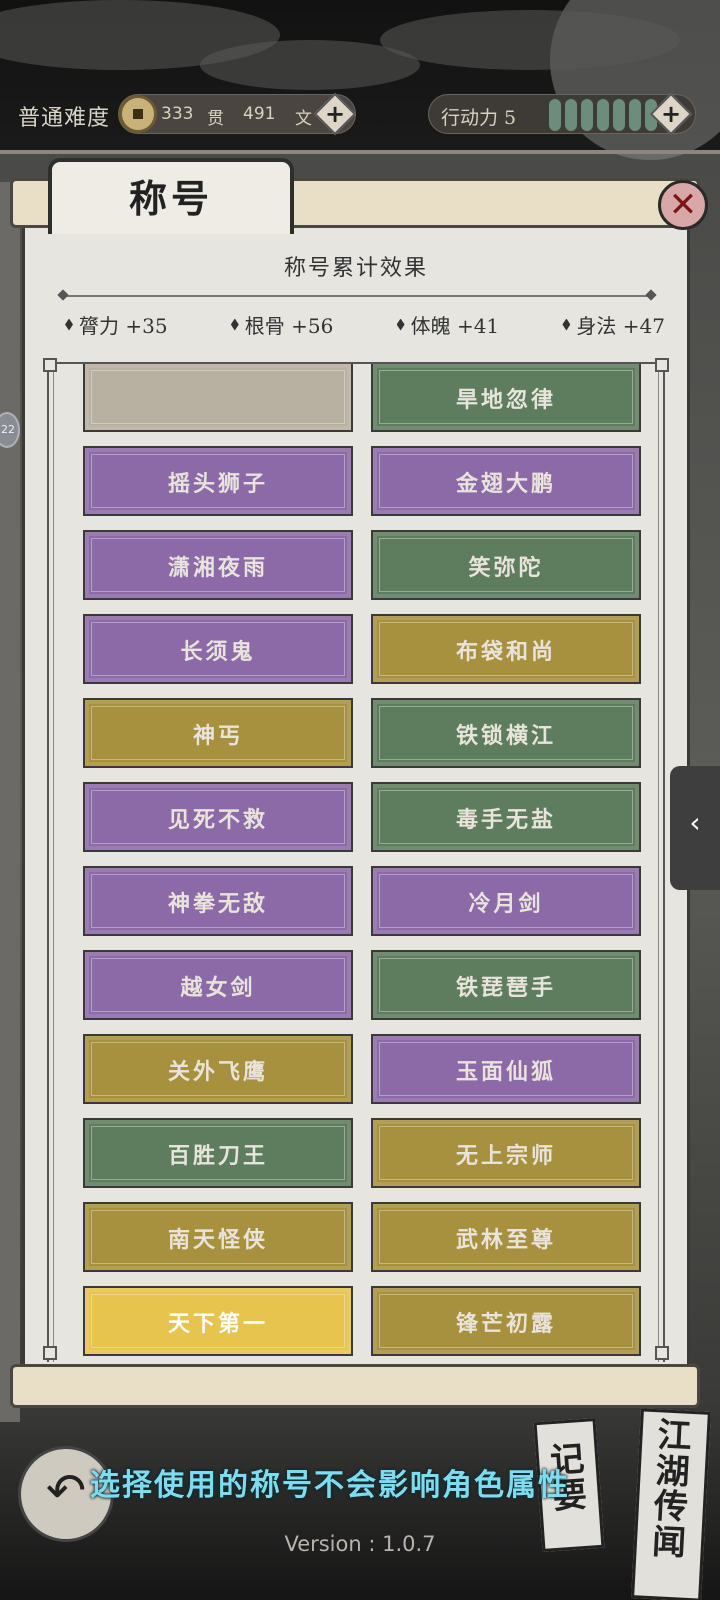 The width and height of the screenshot is (720, 1600). What do you see at coordinates (695, 822) in the screenshot?
I see `chevron-left-icon: ‹` at bounding box center [695, 822].